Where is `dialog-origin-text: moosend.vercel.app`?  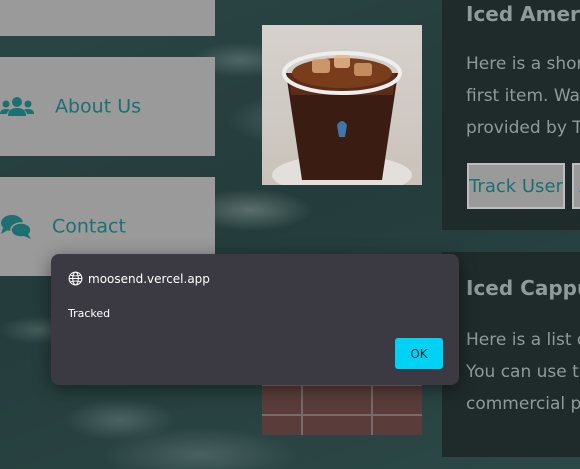 dialog-origin-text: moosend.vercel.app is located at coordinates (149, 278).